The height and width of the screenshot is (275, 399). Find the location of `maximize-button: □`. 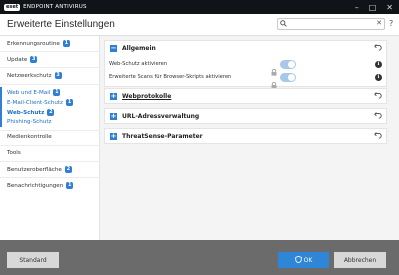

maximize-button: □ is located at coordinates (373, 7).